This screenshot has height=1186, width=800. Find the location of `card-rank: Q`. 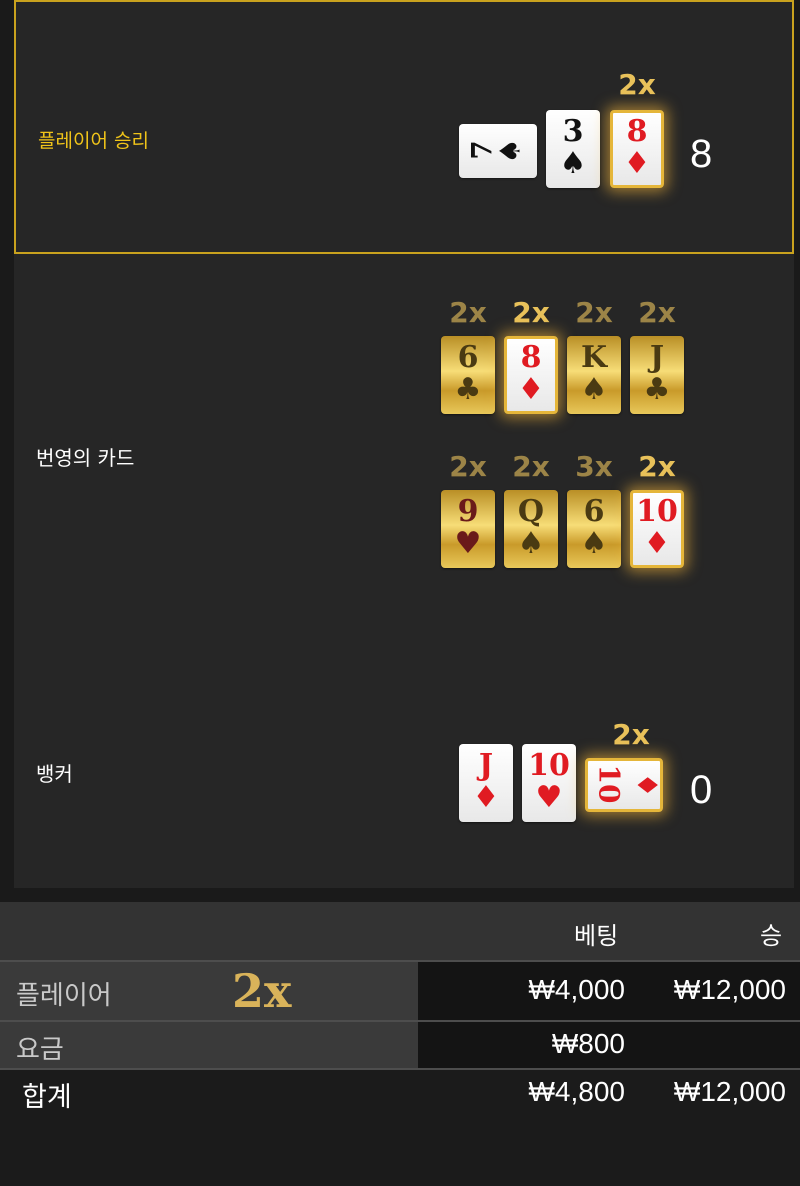

card-rank: Q is located at coordinates (531, 511).